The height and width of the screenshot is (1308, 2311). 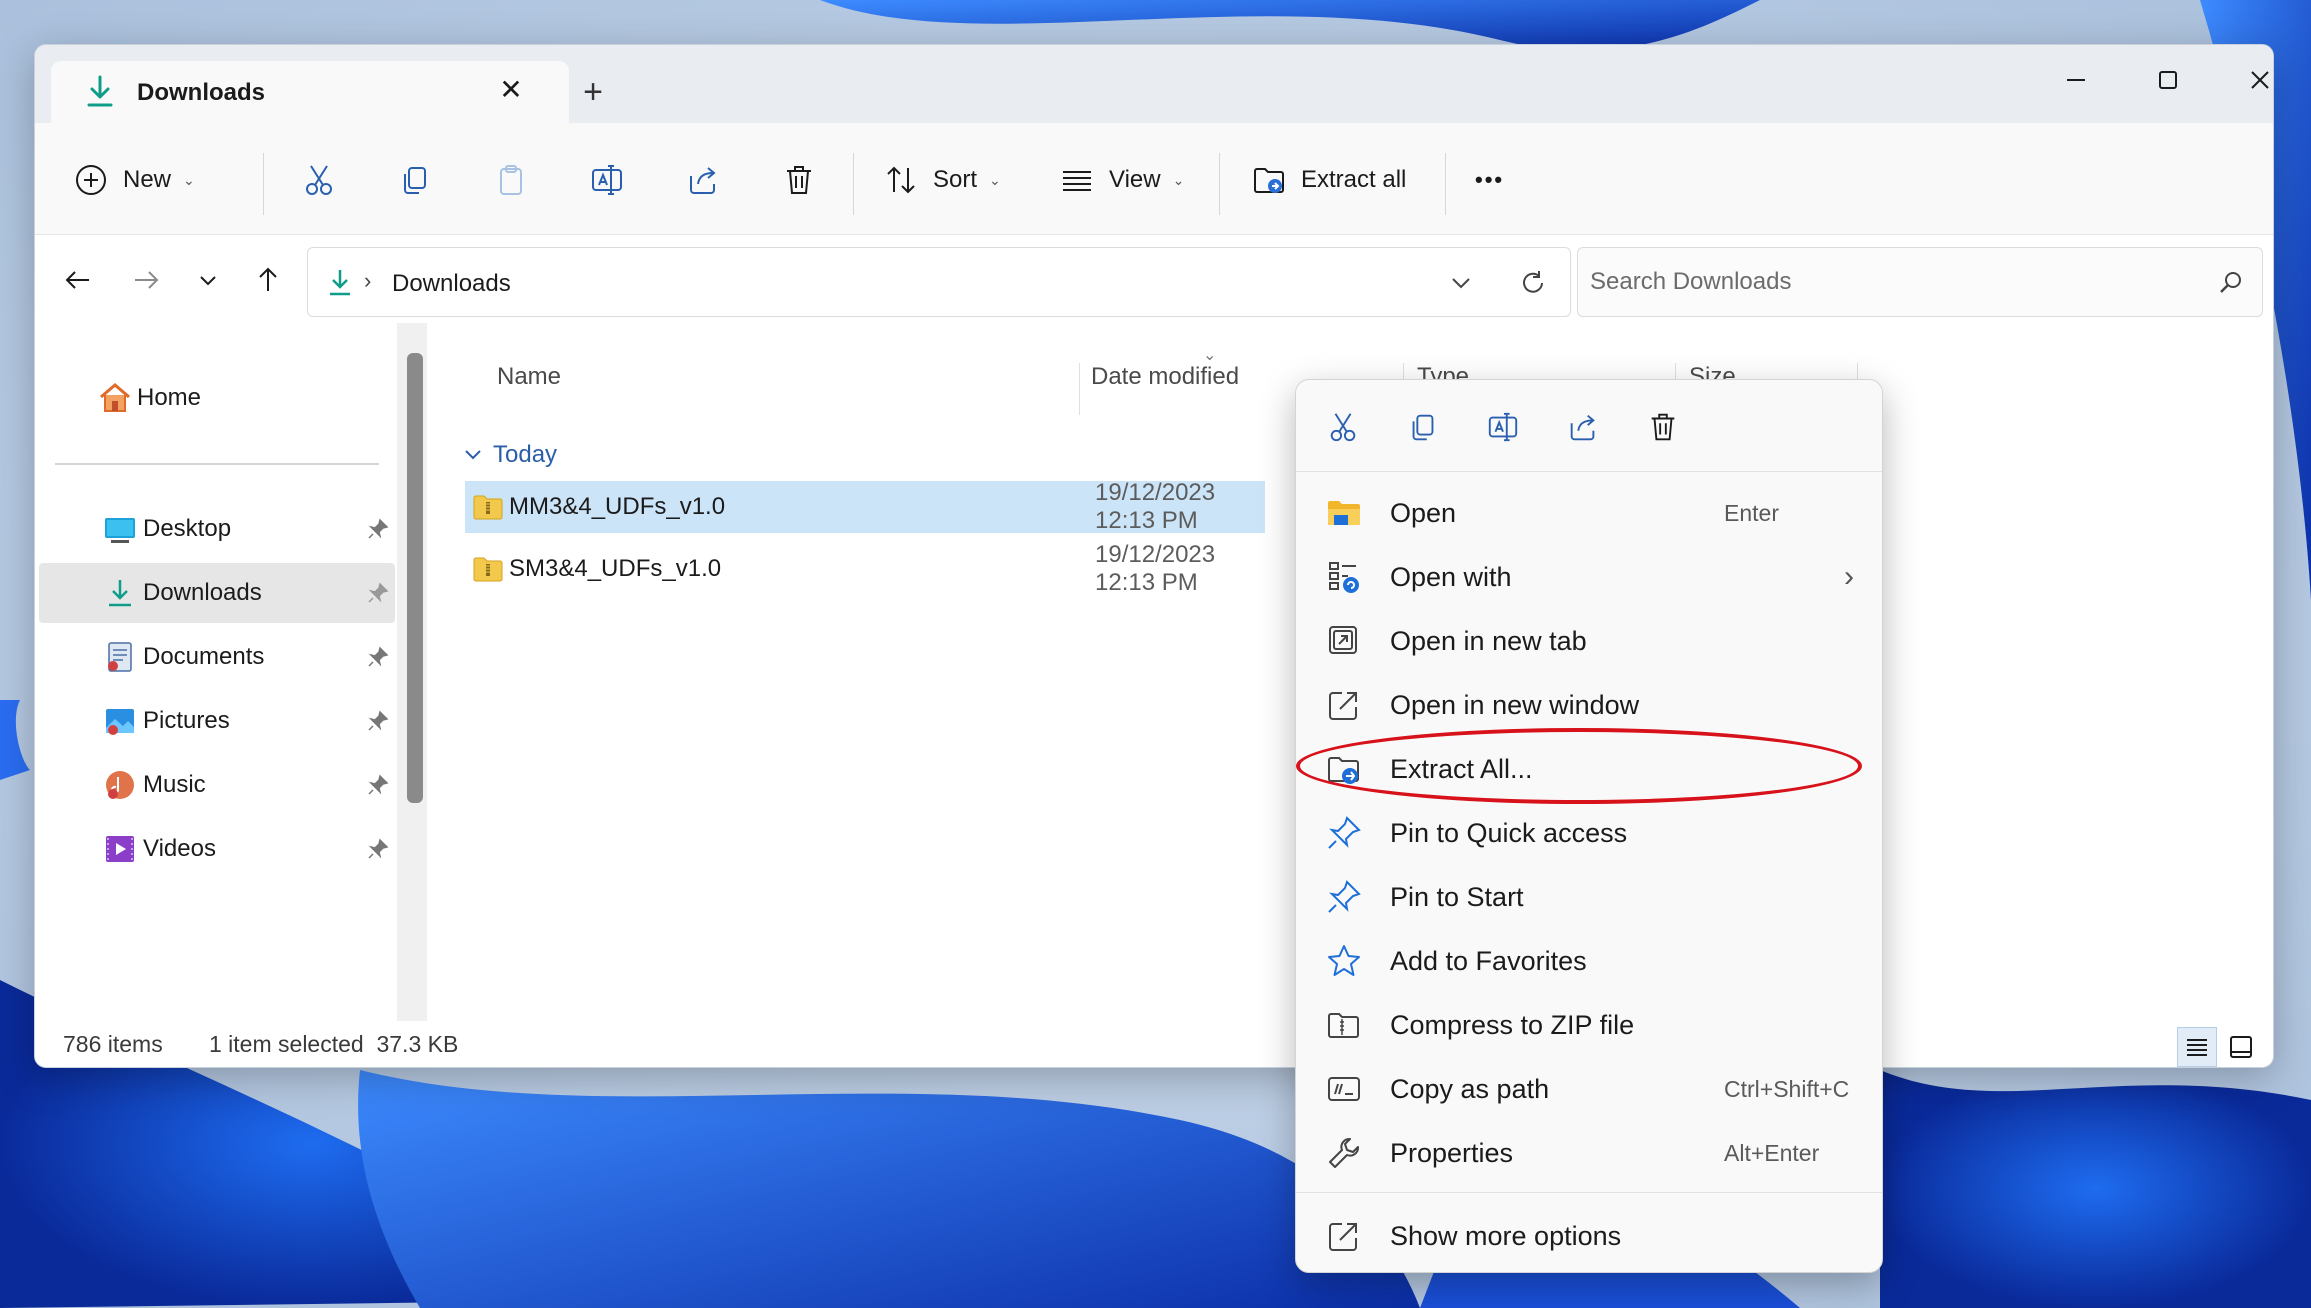 I want to click on menu-item-label: Add to Favorites, so click(x=1488, y=960).